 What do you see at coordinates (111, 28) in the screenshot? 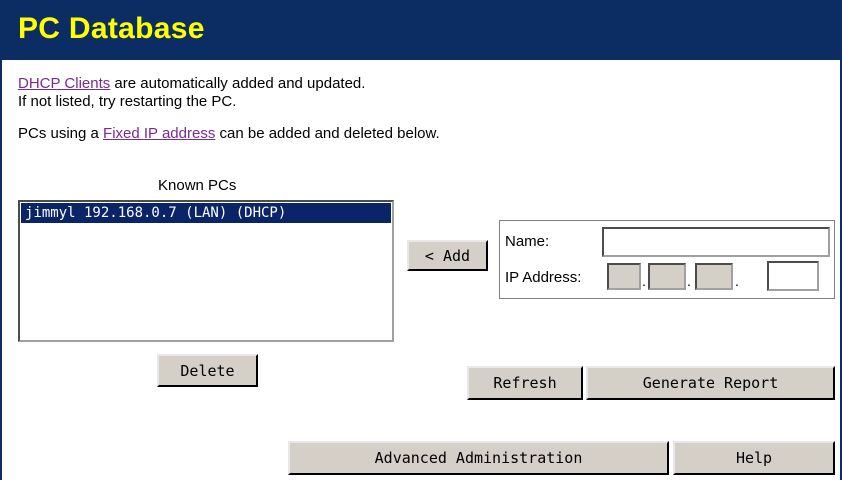
I see `page-title: PC Database` at bounding box center [111, 28].